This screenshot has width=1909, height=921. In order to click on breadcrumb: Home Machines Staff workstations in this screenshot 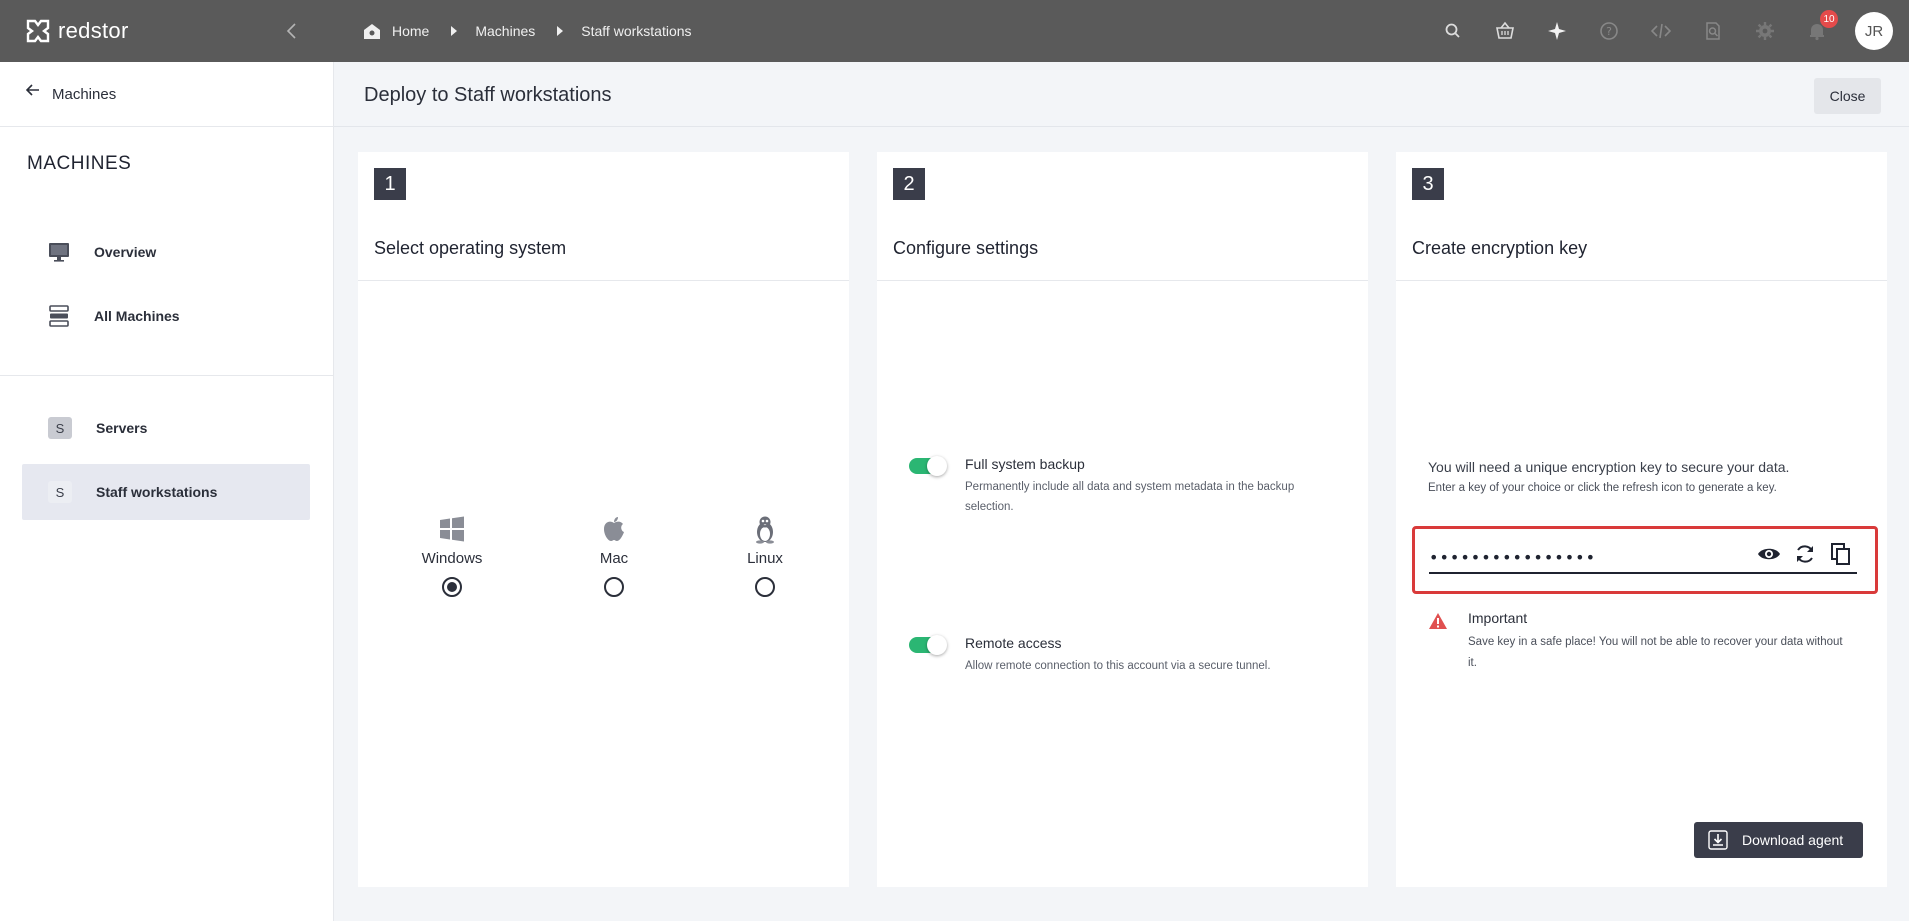, I will do `click(527, 31)`.